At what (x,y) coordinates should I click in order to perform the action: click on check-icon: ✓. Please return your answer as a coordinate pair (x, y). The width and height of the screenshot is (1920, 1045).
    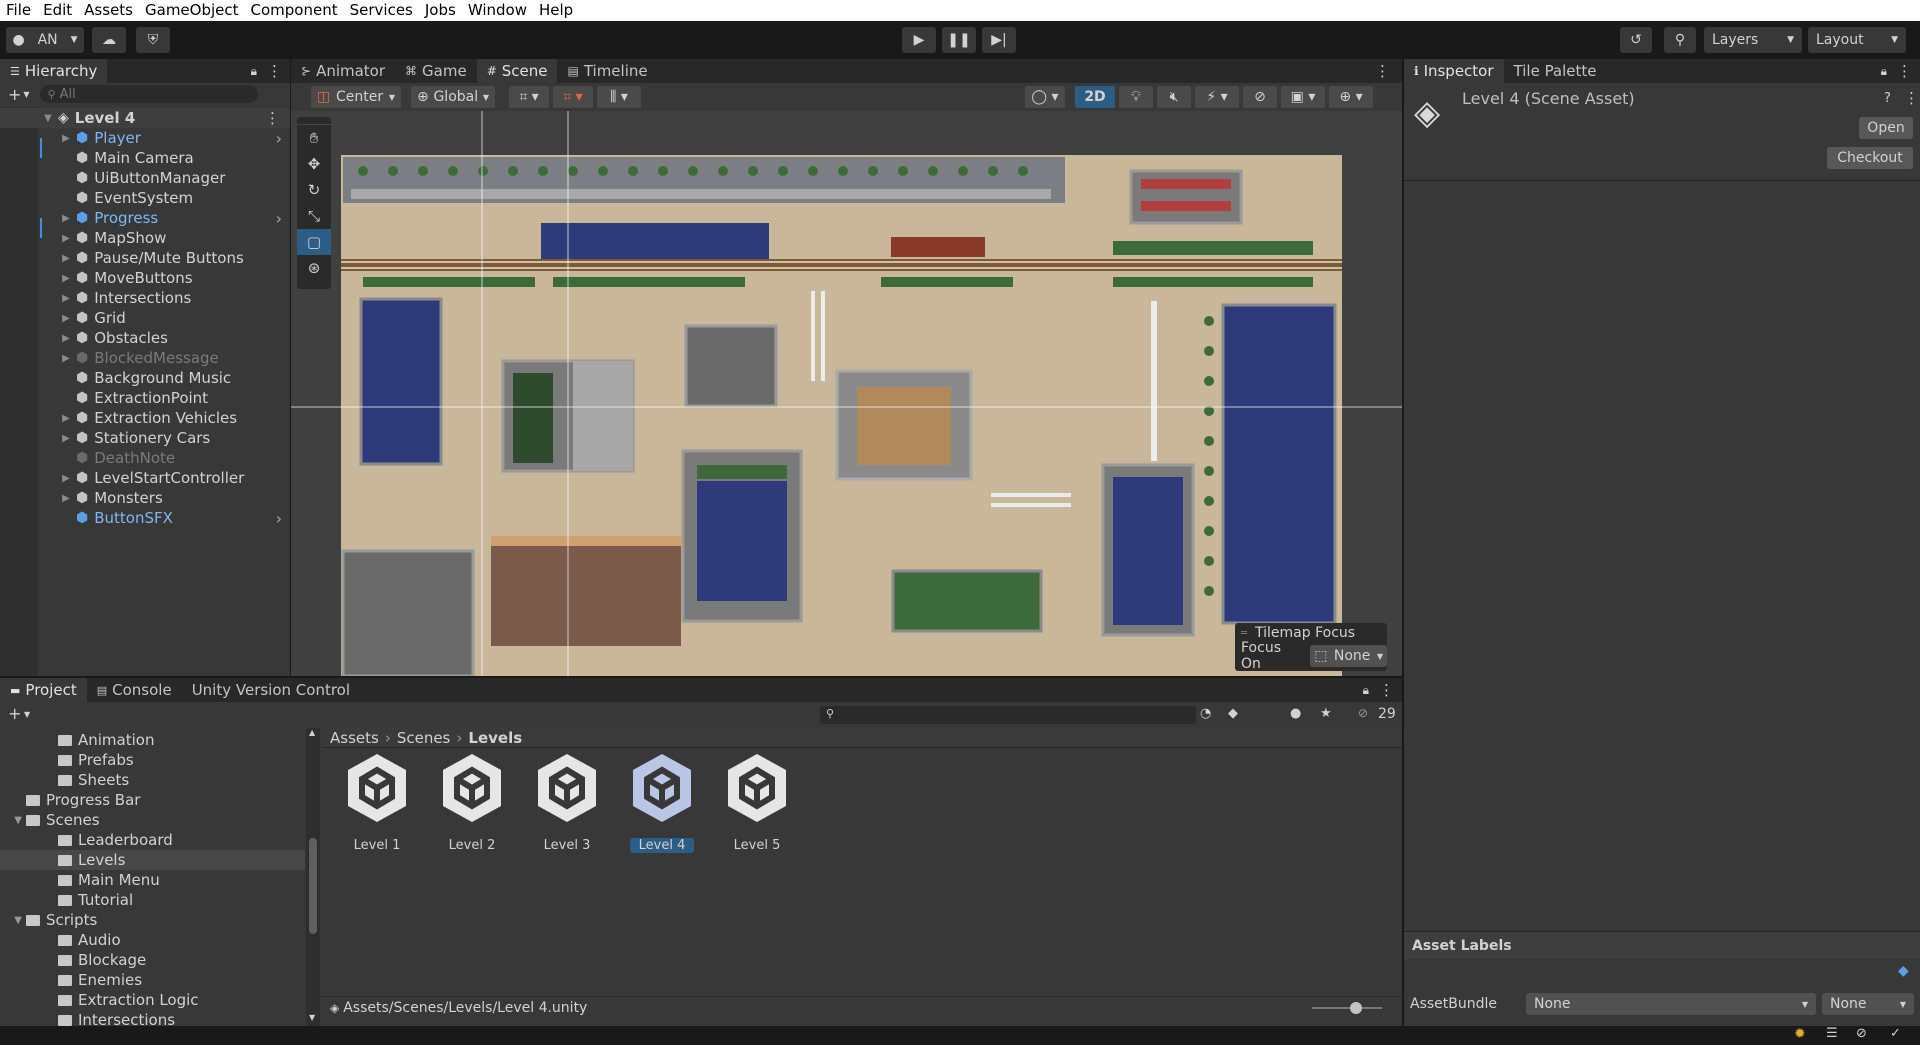
    Looking at the image, I should click on (1895, 1033).